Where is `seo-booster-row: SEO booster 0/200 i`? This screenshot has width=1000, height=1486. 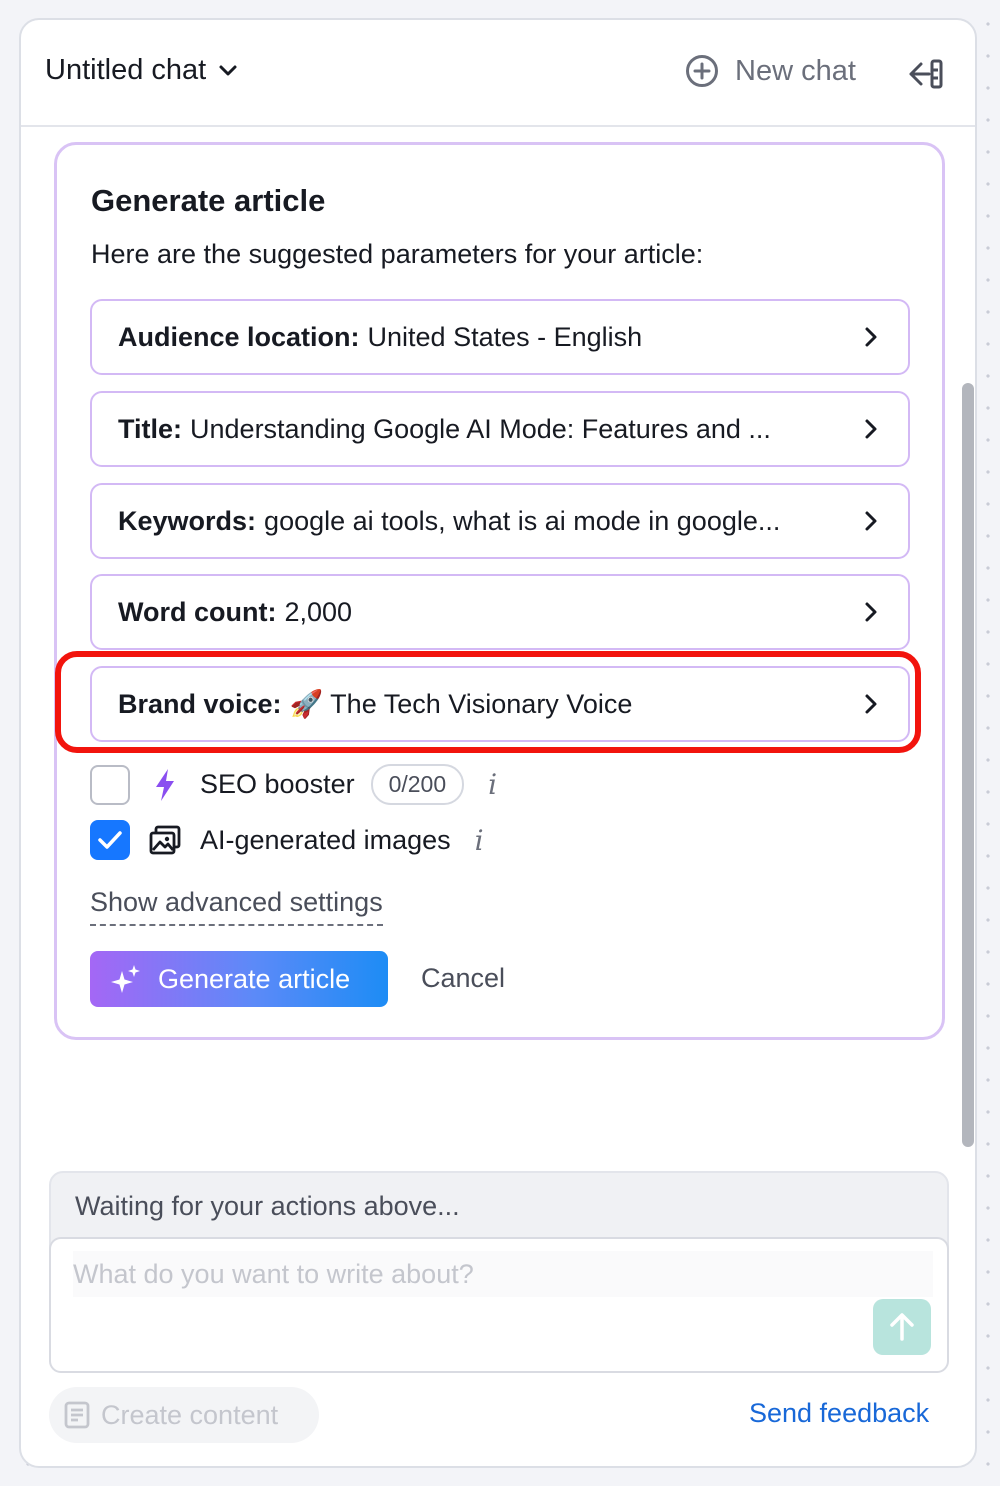 seo-booster-row: SEO booster 0/200 i is located at coordinates (293, 784).